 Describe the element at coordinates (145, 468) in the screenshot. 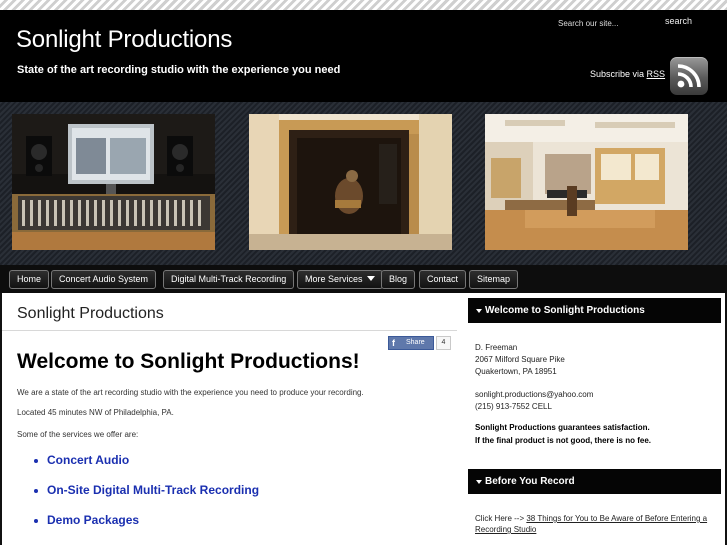

I see `service-link-concert-audio: Concert Audio` at that location.